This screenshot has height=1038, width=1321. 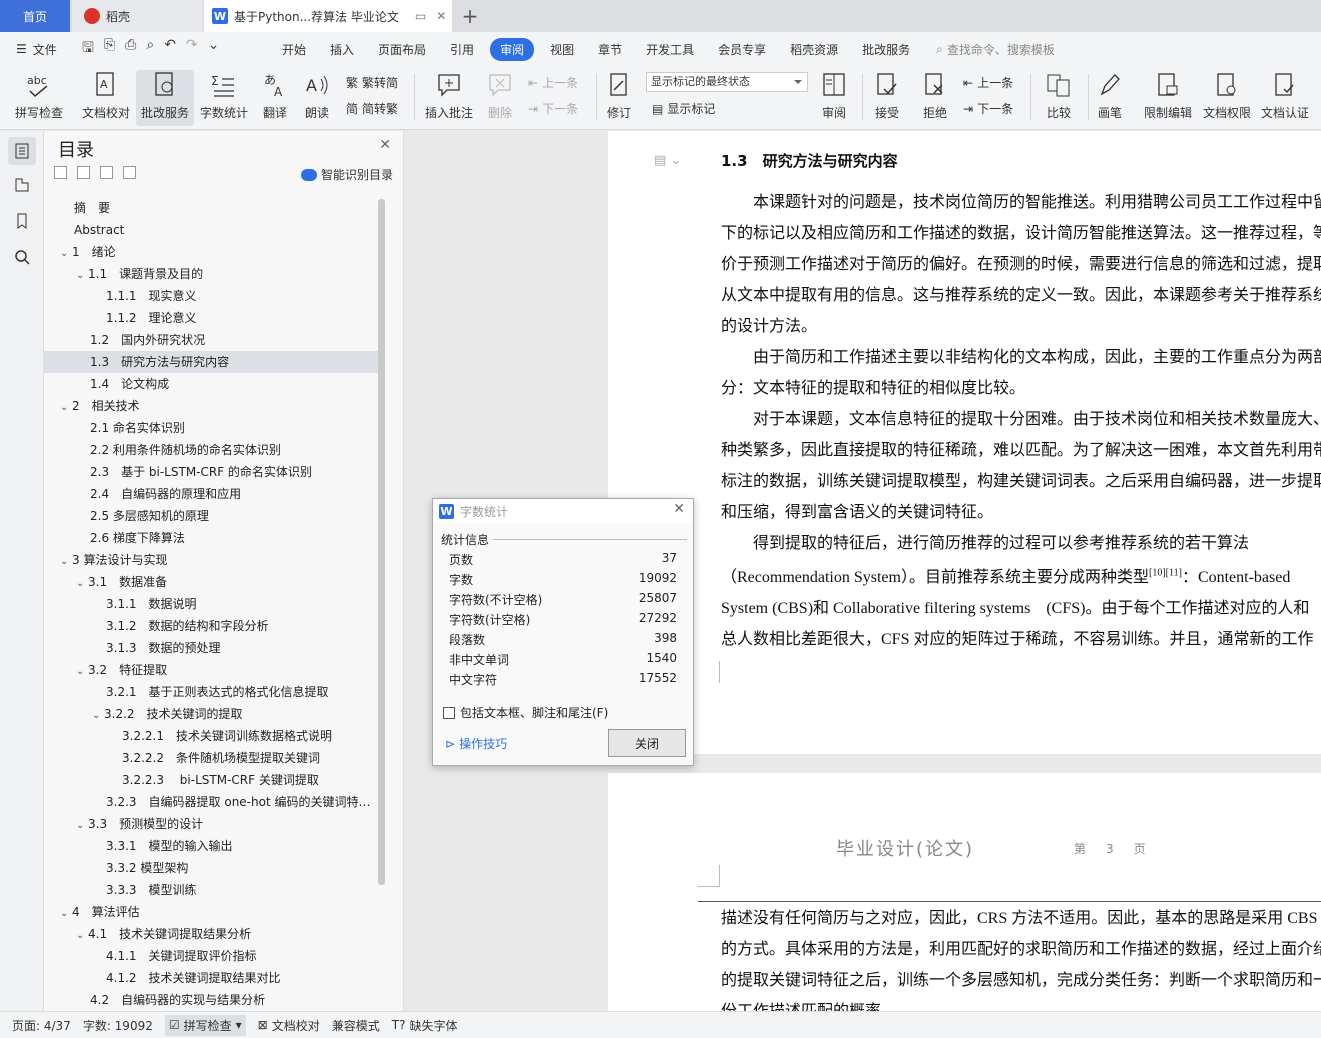 I want to click on add-heading-icon, so click(x=106, y=172).